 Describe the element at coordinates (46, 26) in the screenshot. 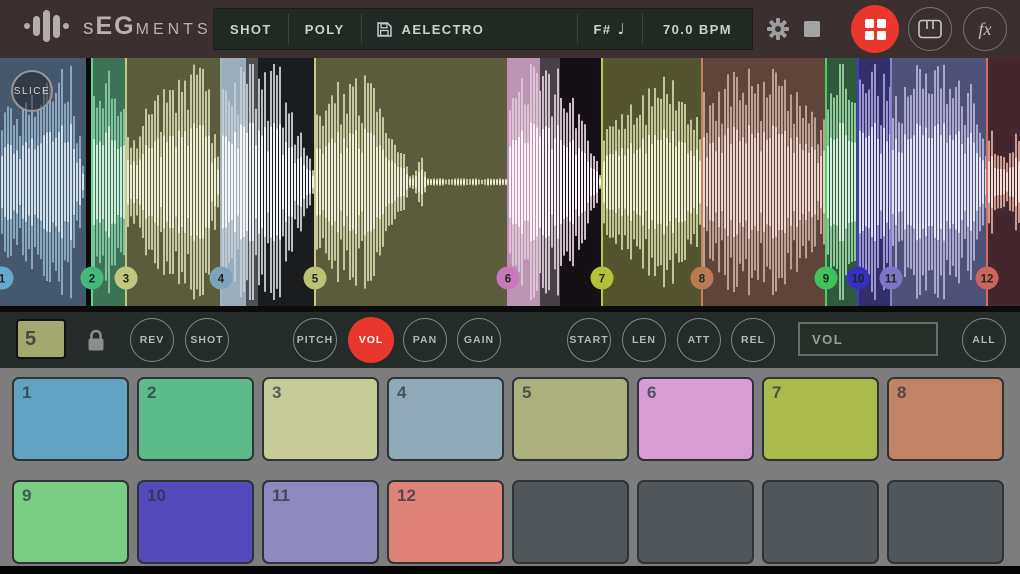

I see `waveform-logo-icon` at that location.